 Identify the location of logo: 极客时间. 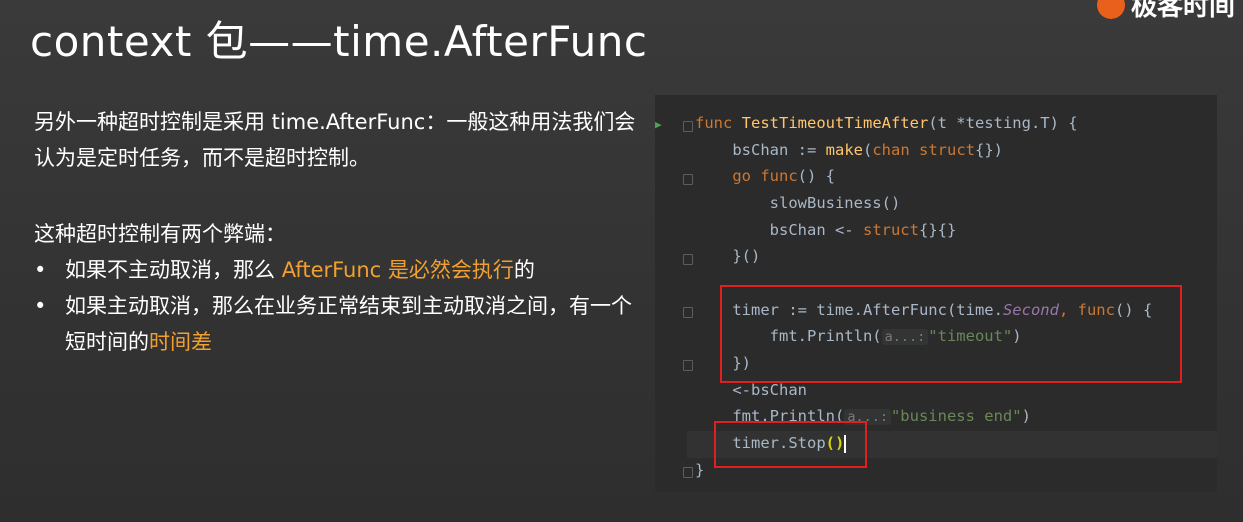
(1165, 11).